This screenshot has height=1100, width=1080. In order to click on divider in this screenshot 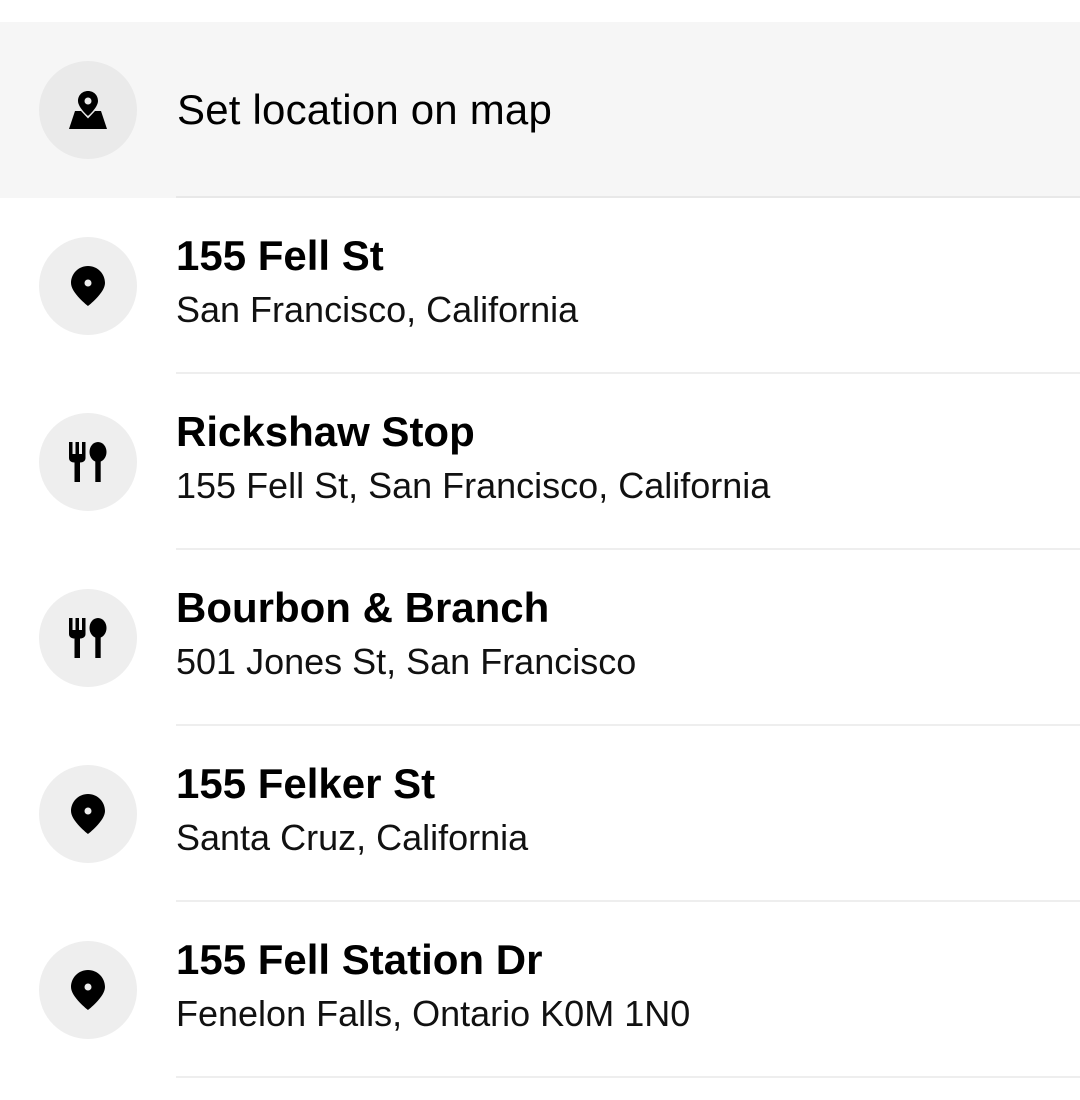, I will do `click(628, 1077)`.